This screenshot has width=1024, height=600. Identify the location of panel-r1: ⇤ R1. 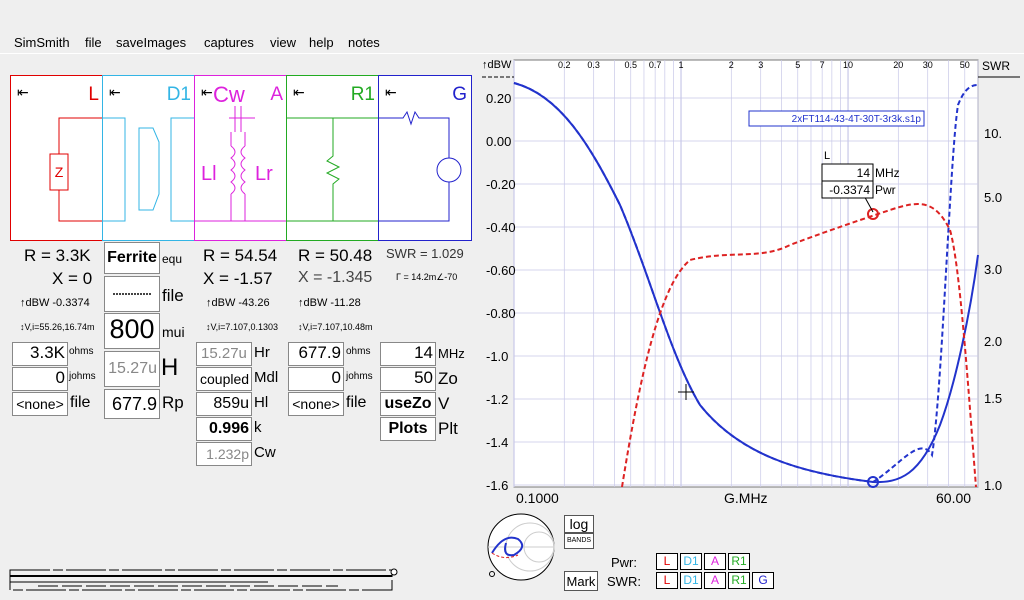
(333, 158).